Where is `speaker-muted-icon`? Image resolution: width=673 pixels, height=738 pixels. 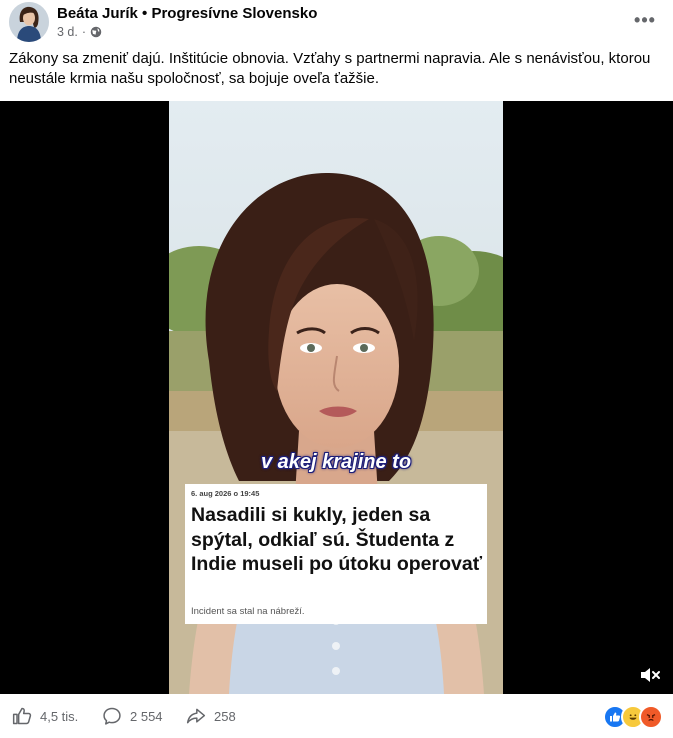 speaker-muted-icon is located at coordinates (650, 675).